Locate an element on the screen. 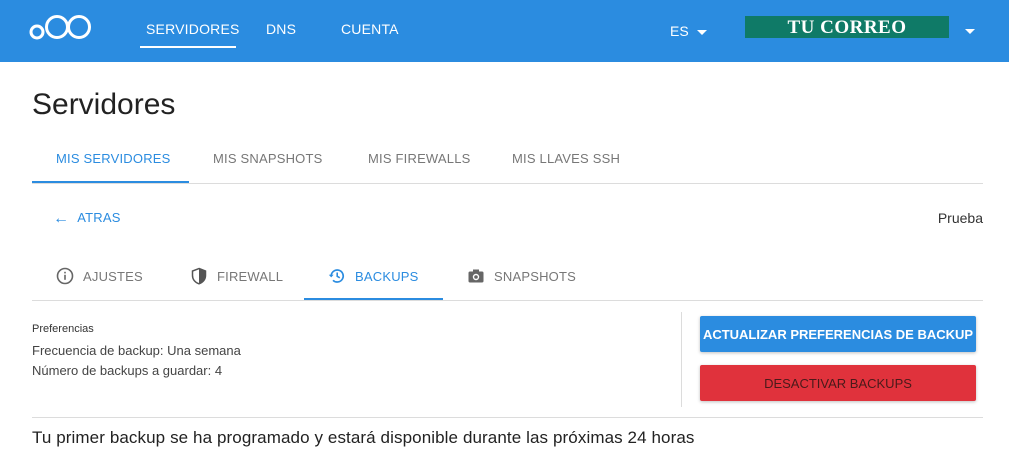 The width and height of the screenshot is (1009, 463). back-link: ← ATRAS is located at coordinates (87, 218).